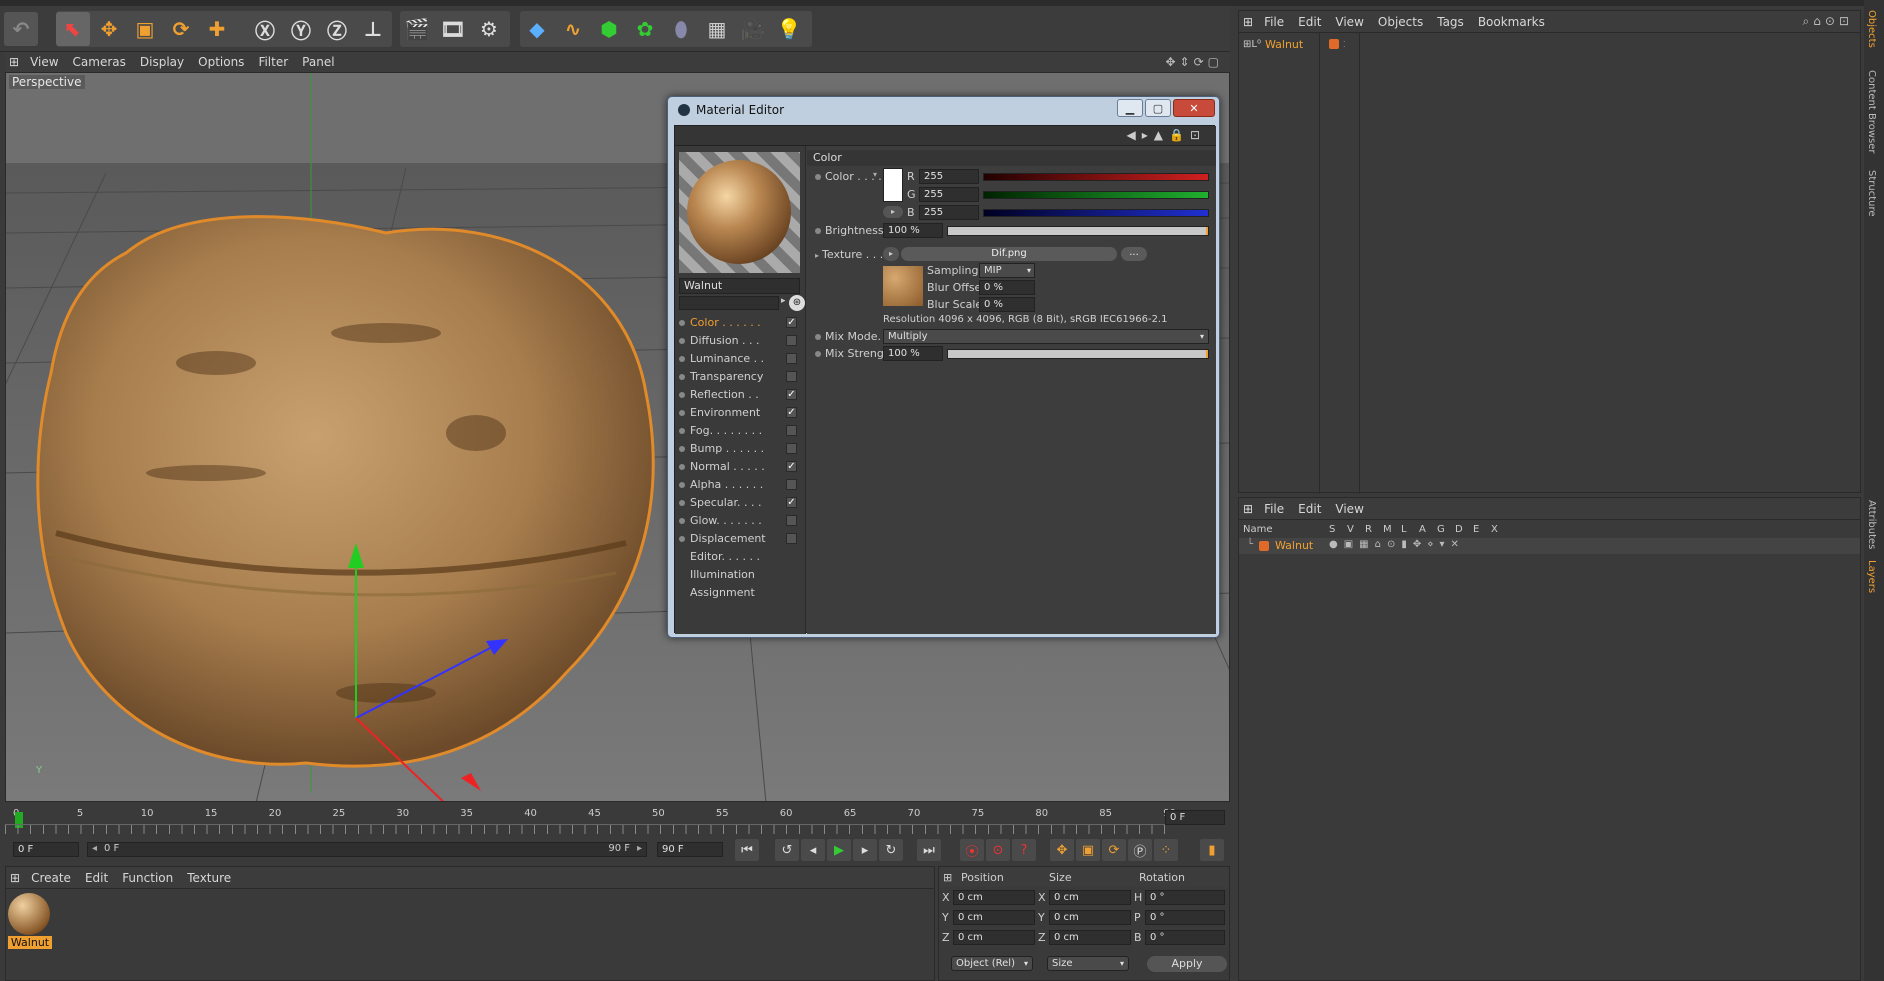  What do you see at coordinates (1828, 21) in the screenshot?
I see `obj-search-icons: ⌕⌂⊙⊡` at bounding box center [1828, 21].